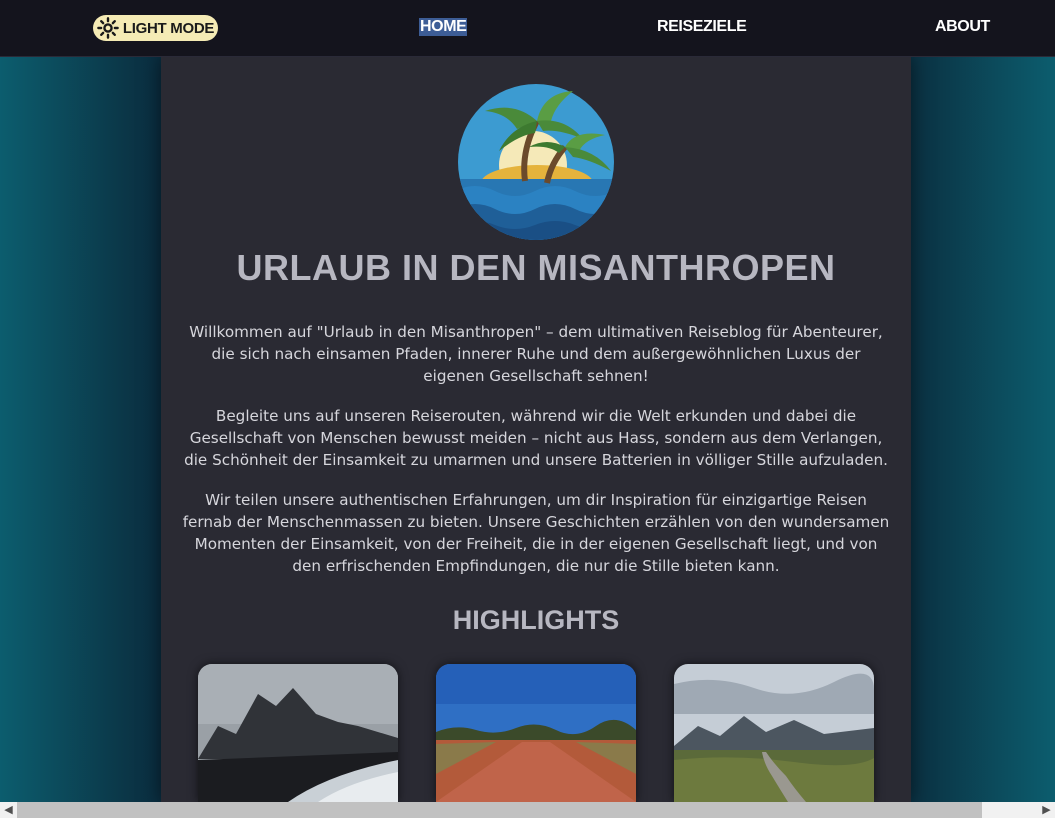 The image size is (1055, 818). Describe the element at coordinates (536, 162) in the screenshot. I see `palm-island-icon` at that location.